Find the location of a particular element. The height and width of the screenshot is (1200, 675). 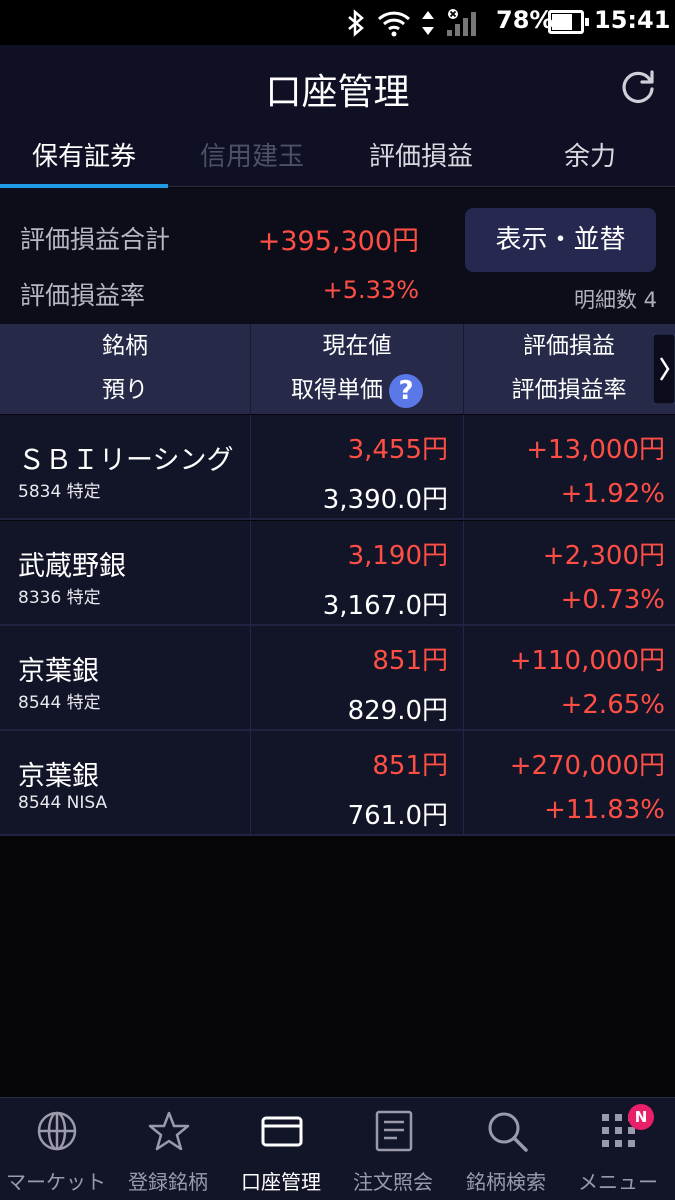

app-header: 口座管理 is located at coordinates (337, 87).